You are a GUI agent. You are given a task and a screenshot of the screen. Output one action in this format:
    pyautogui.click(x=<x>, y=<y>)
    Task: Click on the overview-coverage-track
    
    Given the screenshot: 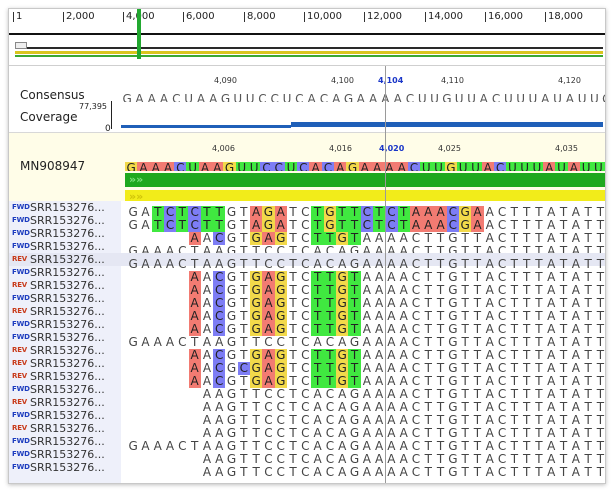 What is the action you would take?
    pyautogui.click(x=309, y=48)
    